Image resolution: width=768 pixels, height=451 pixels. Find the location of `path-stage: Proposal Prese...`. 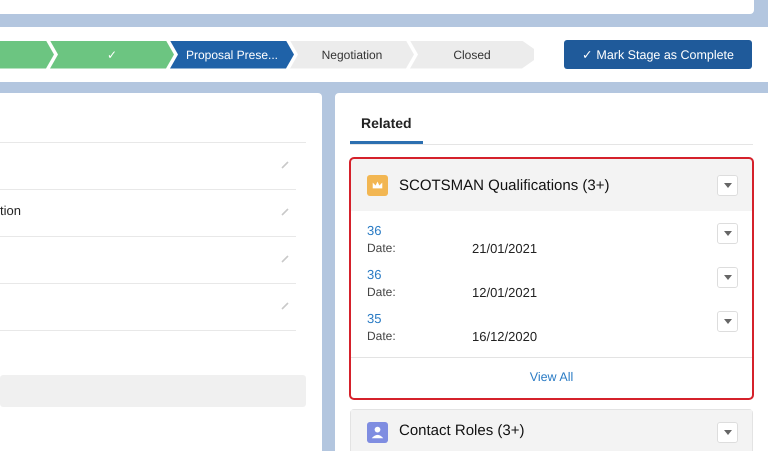

path-stage: Proposal Prese... is located at coordinates (232, 54).